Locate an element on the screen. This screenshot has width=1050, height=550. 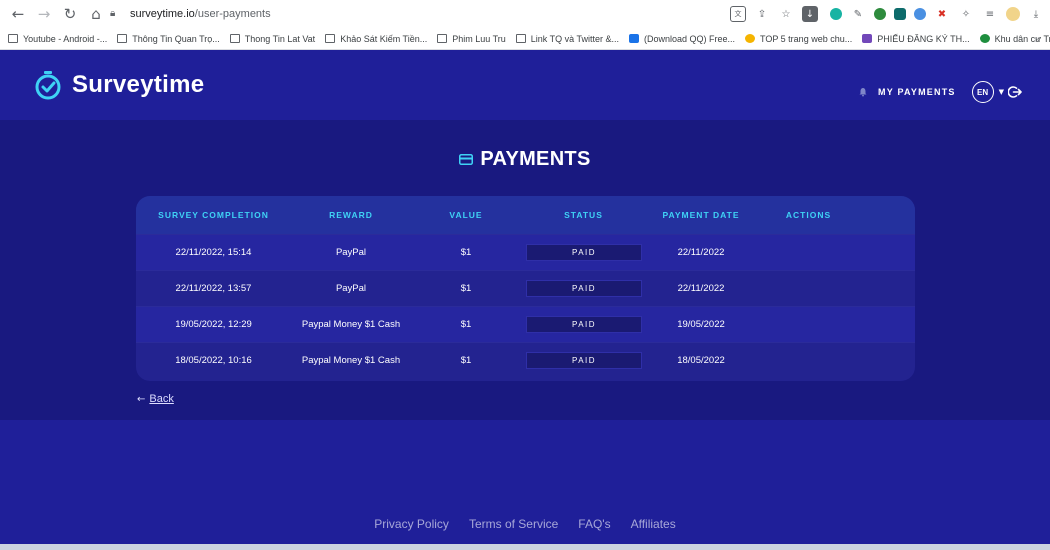
bookmark-item: Thong Tin Lat Vat is located at coordinates (272, 38).